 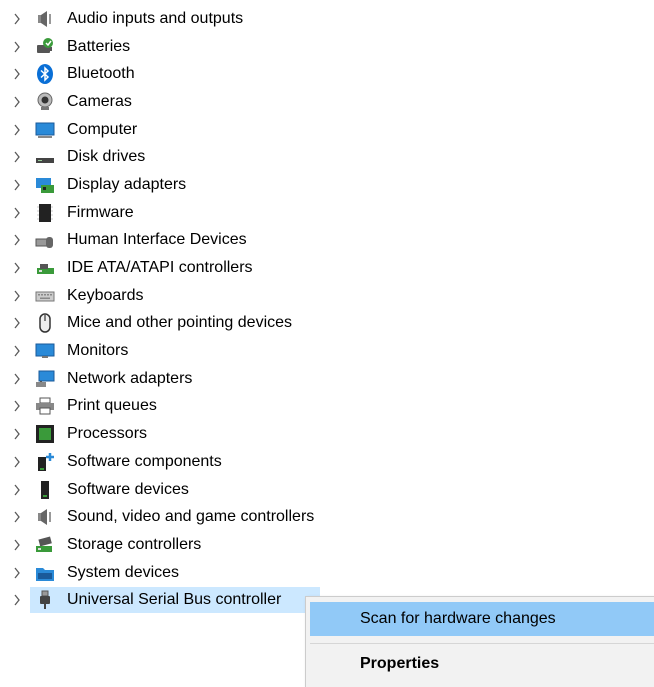 I want to click on tree-item-label: Keyboards, so click(x=105, y=295).